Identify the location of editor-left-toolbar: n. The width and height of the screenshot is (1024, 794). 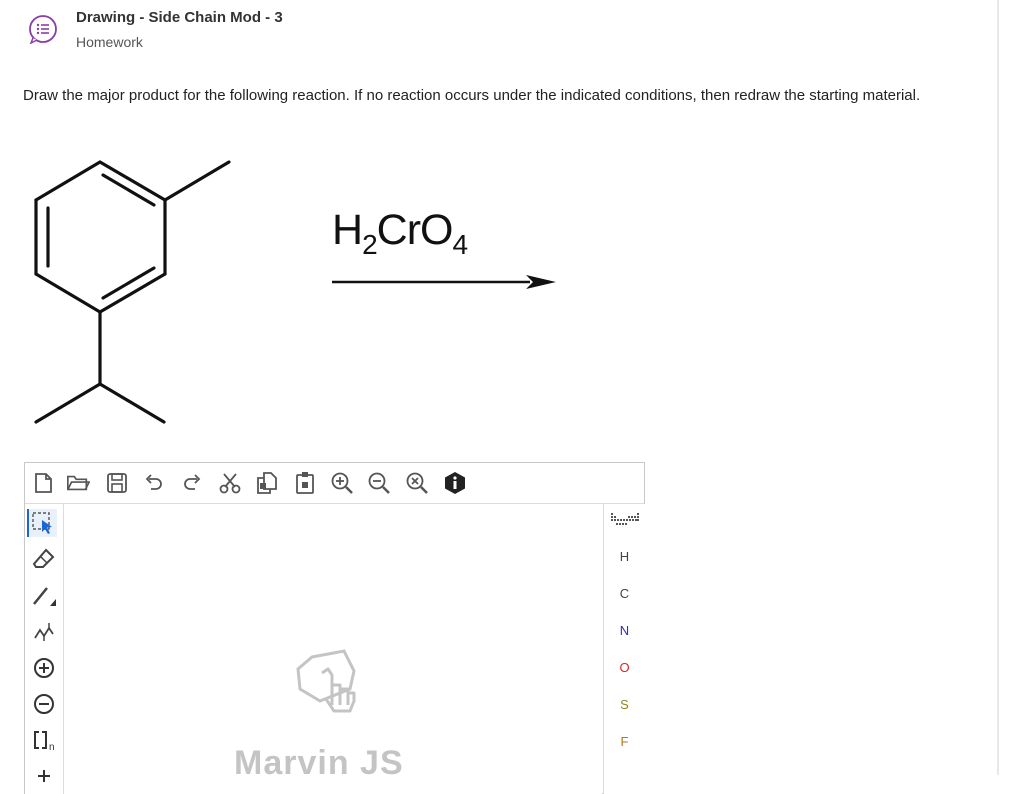
(44, 649).